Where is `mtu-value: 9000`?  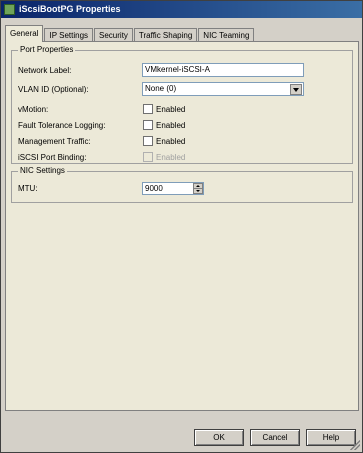
mtu-value: 9000 is located at coordinates (154, 188).